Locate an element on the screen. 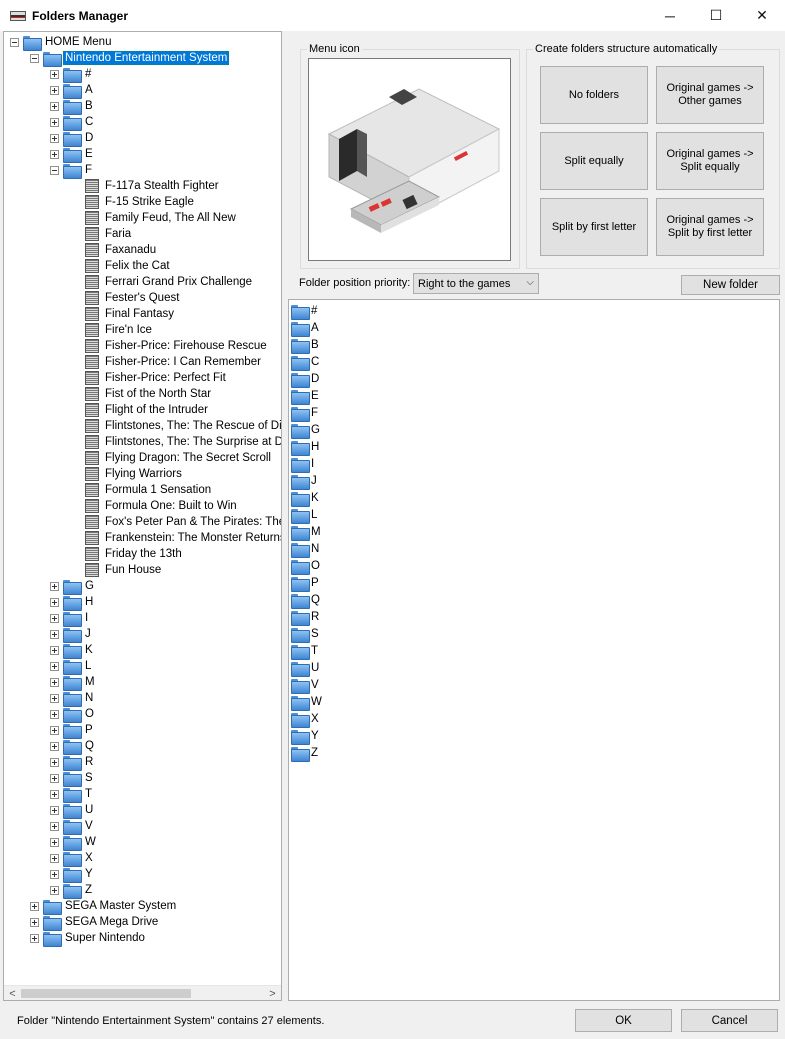 The height and width of the screenshot is (1039, 785). folder-list-item: Z is located at coordinates (304, 753).